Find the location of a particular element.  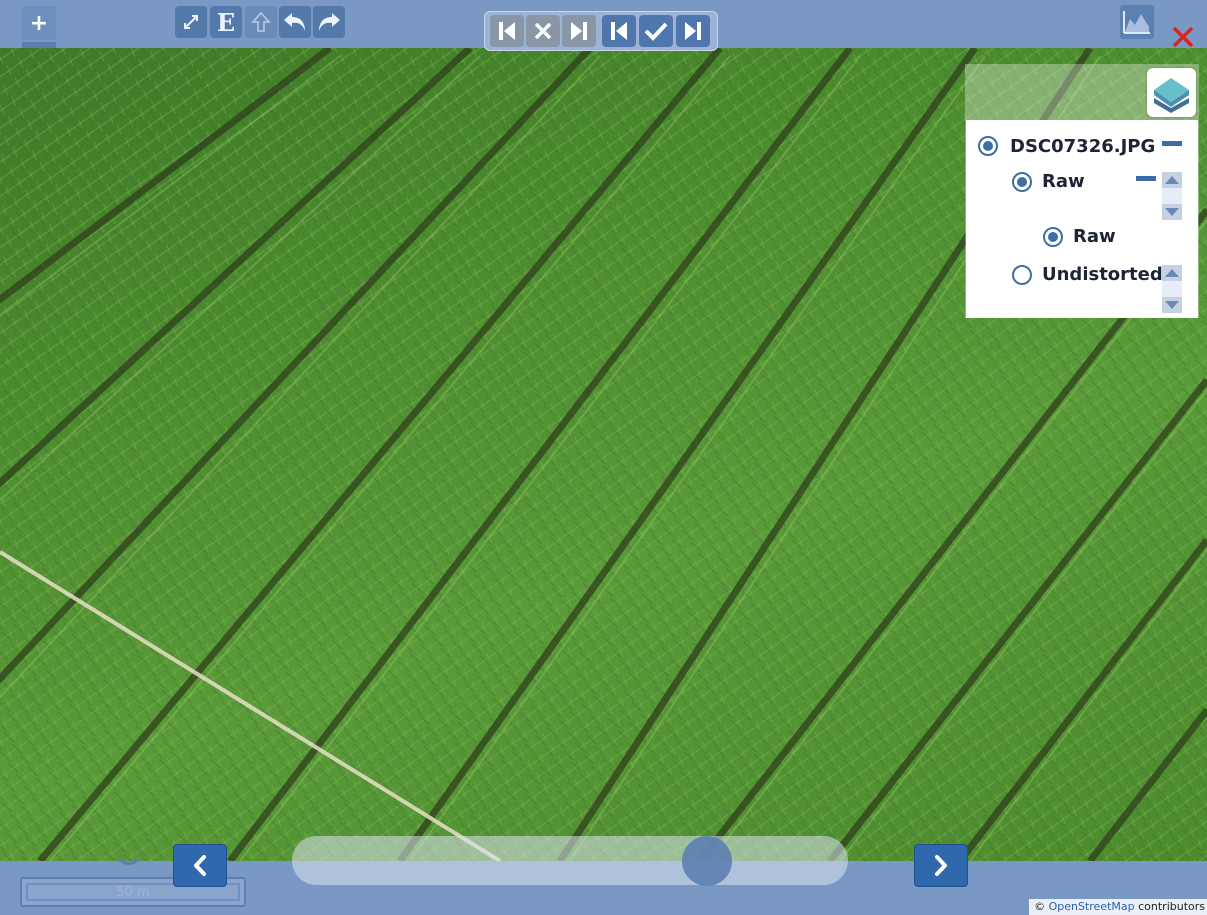

close-button is located at coordinates (1183, 37).